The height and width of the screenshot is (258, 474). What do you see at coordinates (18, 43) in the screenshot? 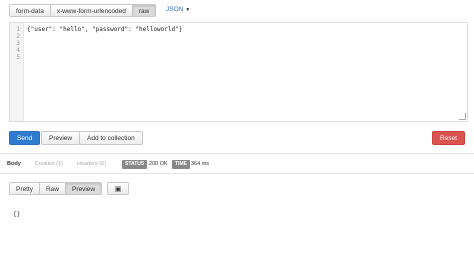
I see `line-number: 3` at bounding box center [18, 43].